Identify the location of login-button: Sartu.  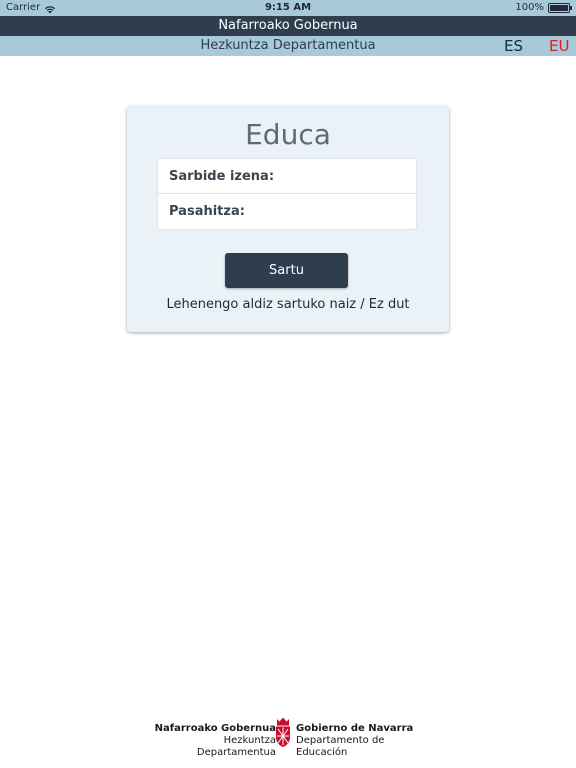
(286, 270).